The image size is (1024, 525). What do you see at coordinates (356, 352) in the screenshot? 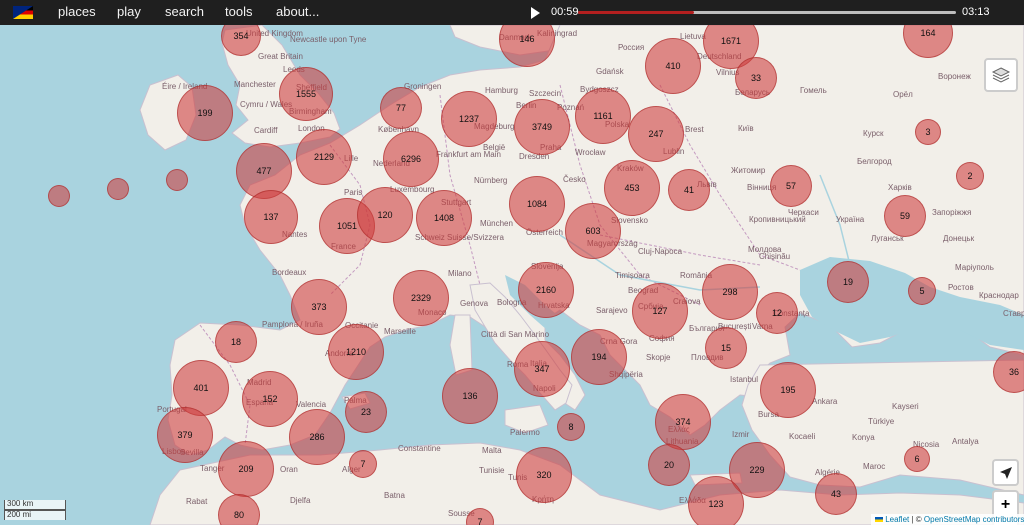
I see `cluster-marker: 1210` at bounding box center [356, 352].